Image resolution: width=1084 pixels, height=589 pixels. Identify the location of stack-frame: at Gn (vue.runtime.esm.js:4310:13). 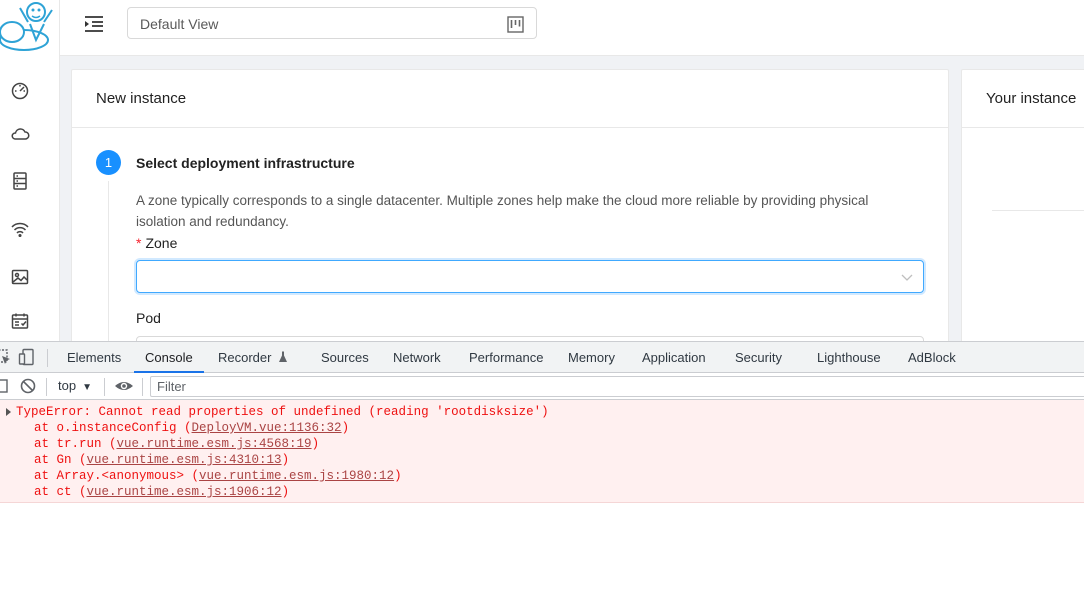
(162, 460).